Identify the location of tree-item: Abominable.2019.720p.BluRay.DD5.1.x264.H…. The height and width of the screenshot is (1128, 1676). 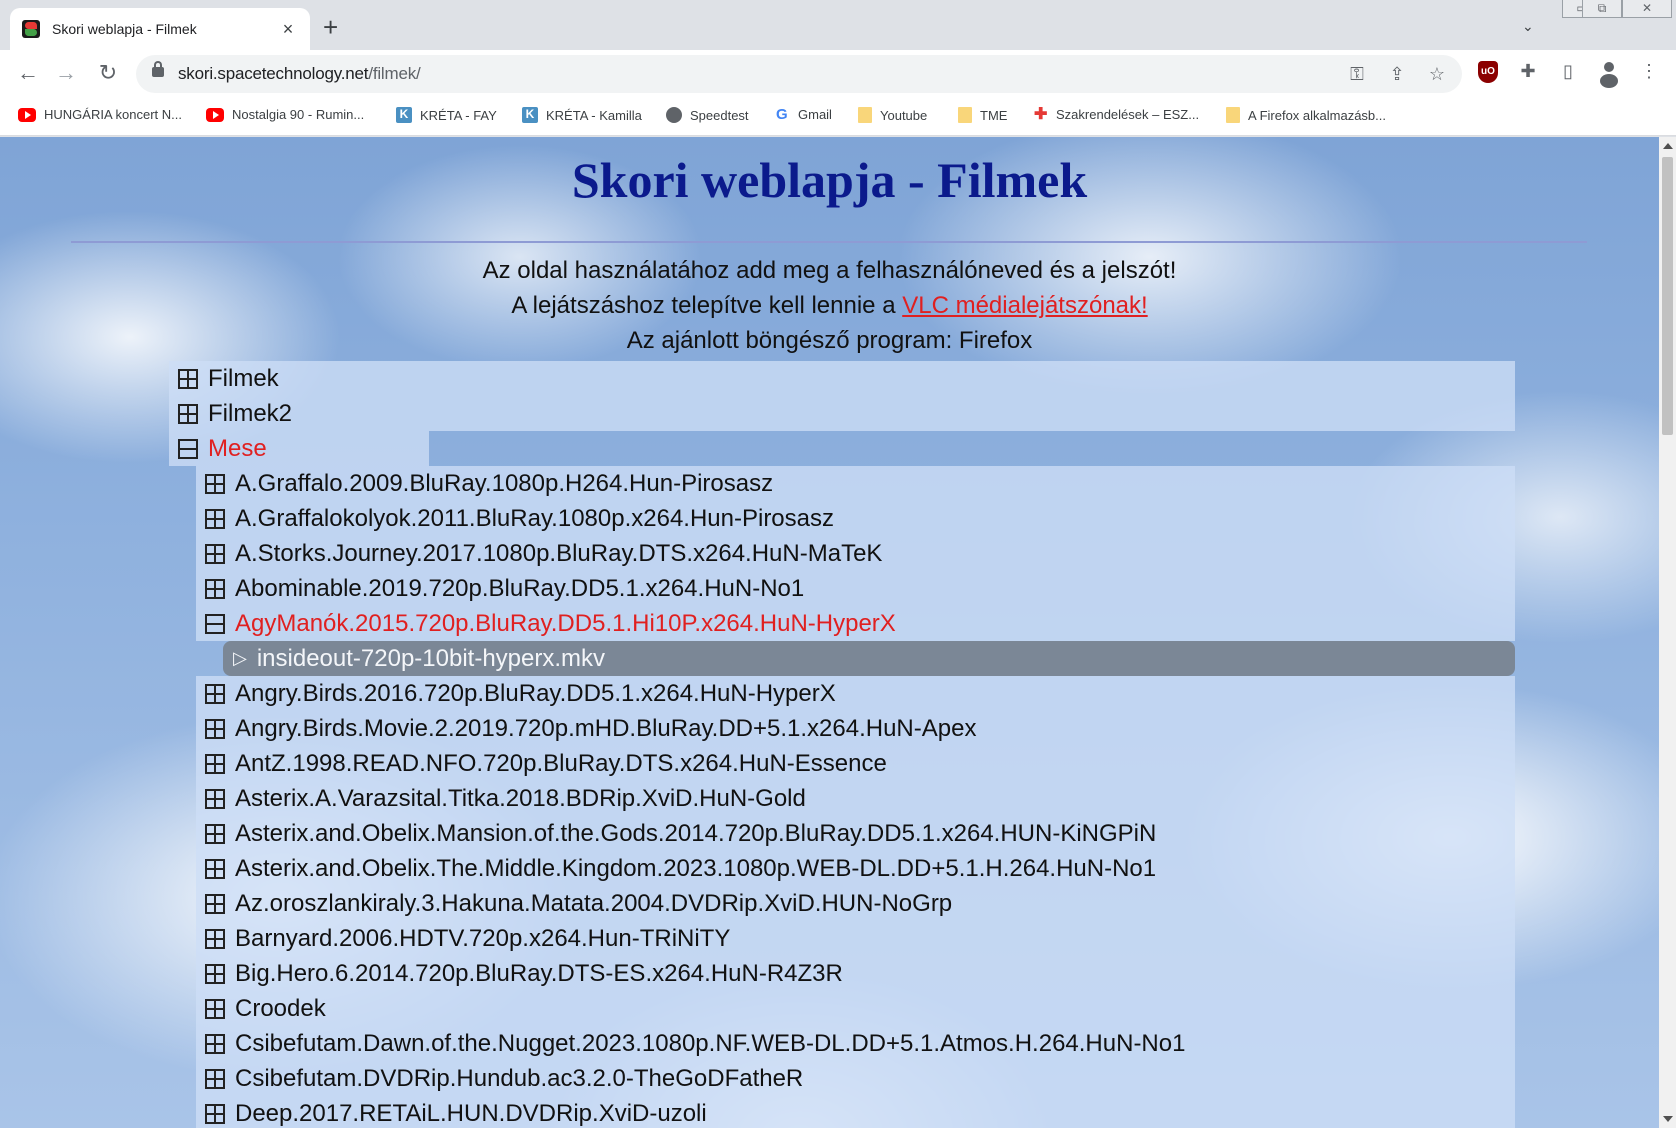
(855, 588).